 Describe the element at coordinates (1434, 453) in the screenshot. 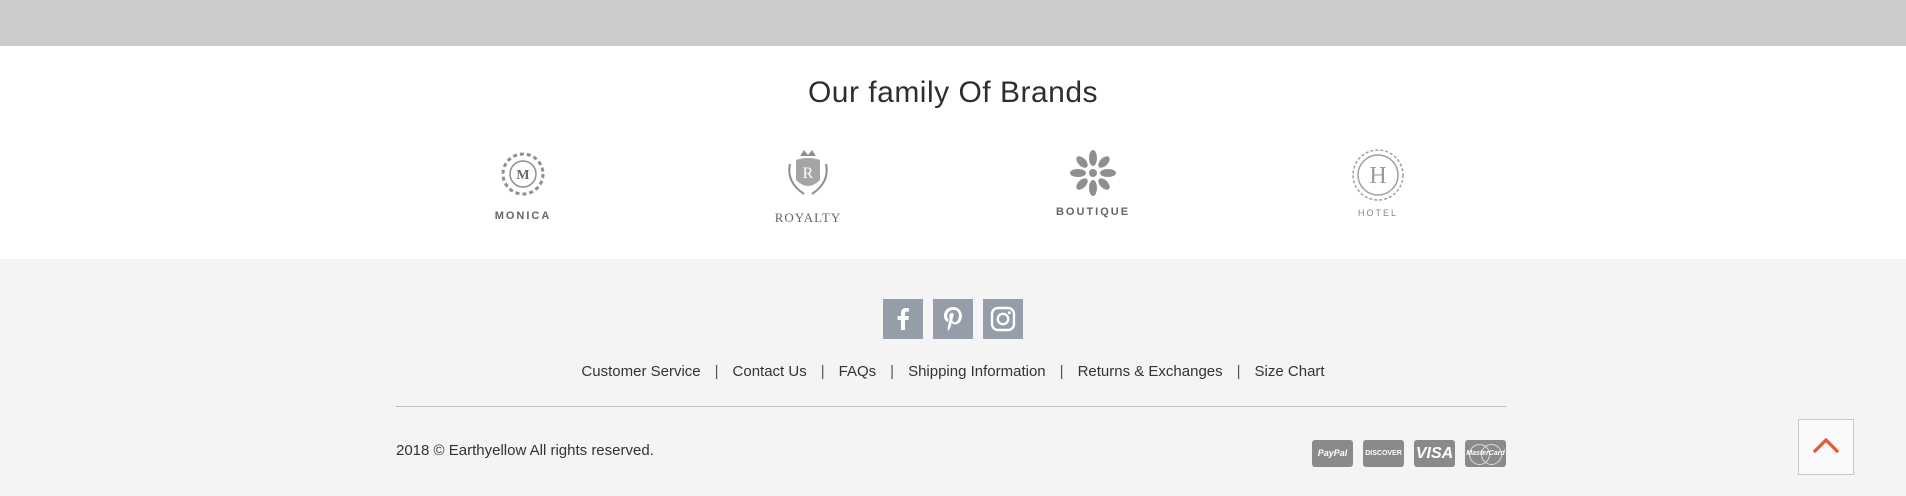

I see `visa-icon: VISA` at that location.